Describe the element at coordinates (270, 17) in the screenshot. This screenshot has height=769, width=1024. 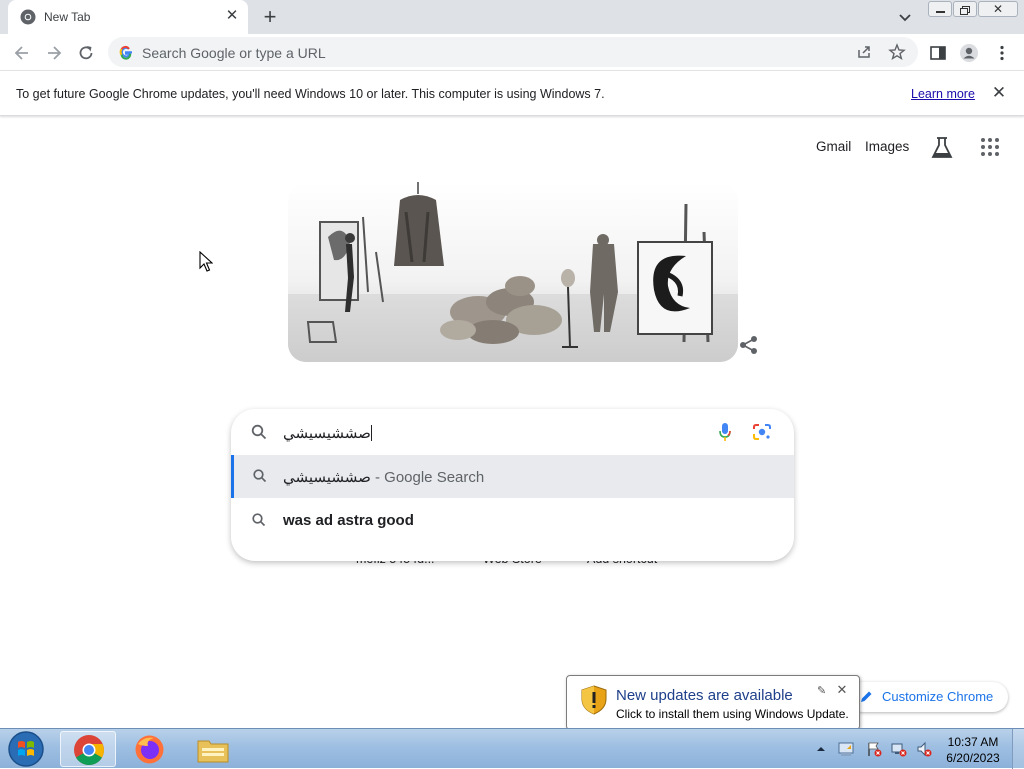
I see `new-tab-button: +` at that location.